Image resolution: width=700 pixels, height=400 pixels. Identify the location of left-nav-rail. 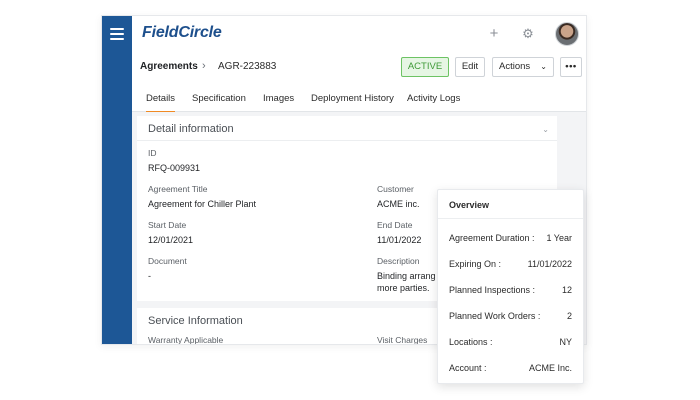
(117, 180).